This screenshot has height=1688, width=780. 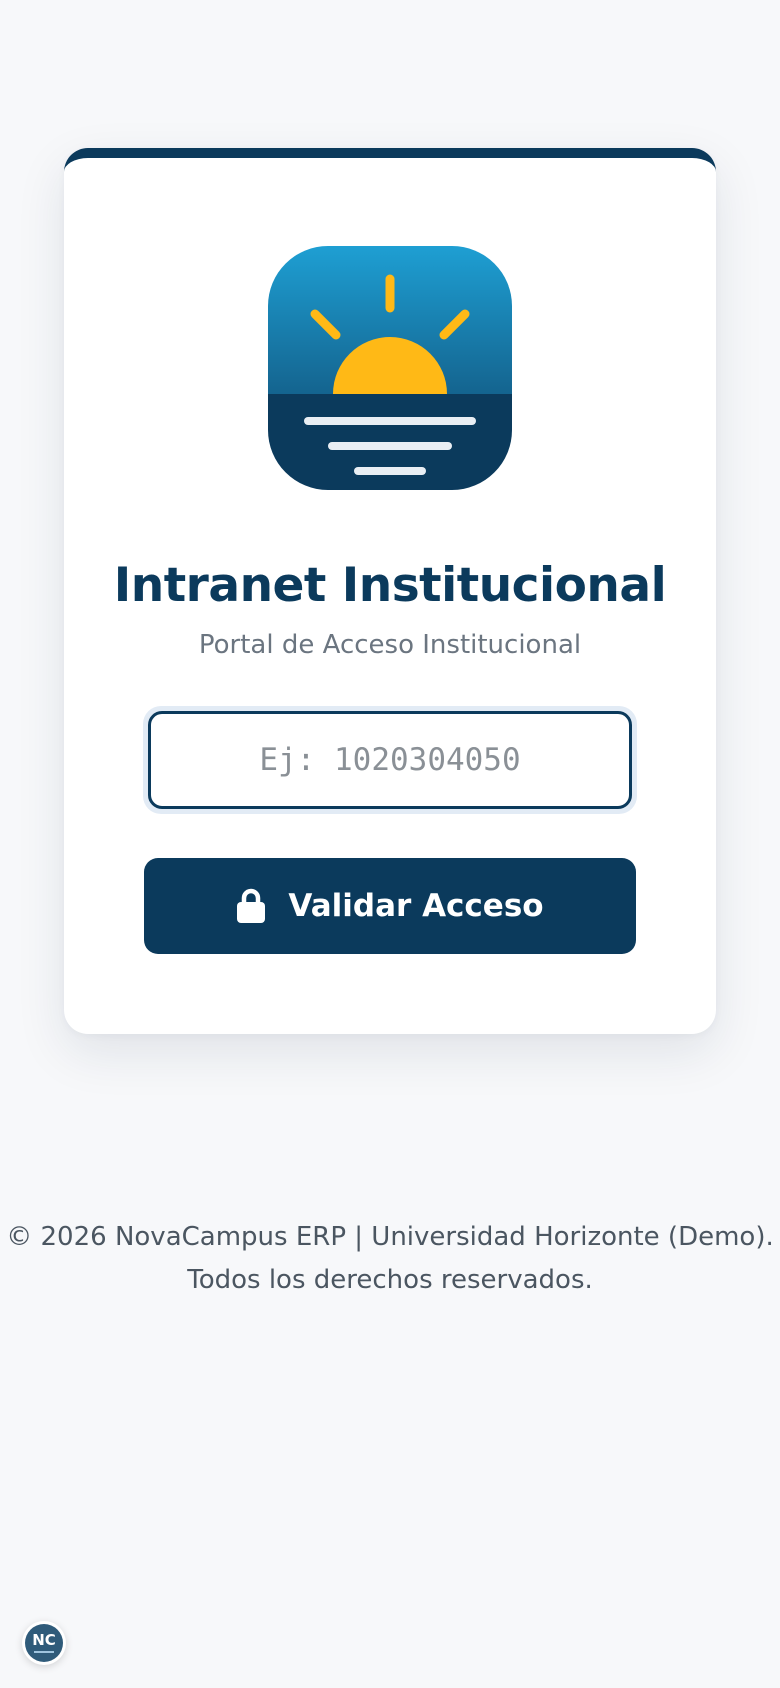 I want to click on validate-access-button: Validar Acceso, so click(x=390, y=906).